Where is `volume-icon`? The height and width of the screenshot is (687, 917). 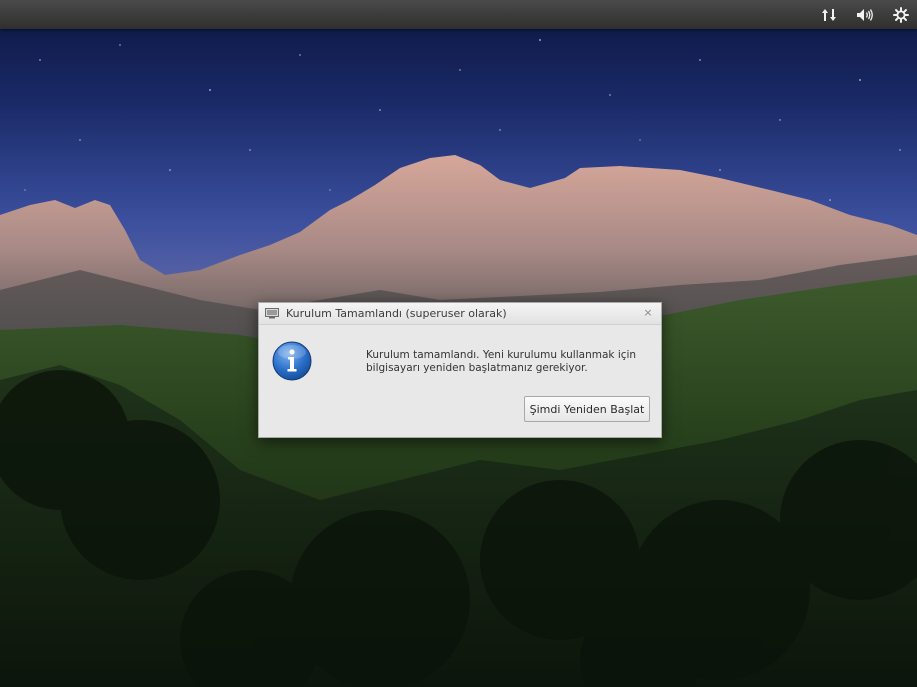
volume-icon is located at coordinates (865, 15).